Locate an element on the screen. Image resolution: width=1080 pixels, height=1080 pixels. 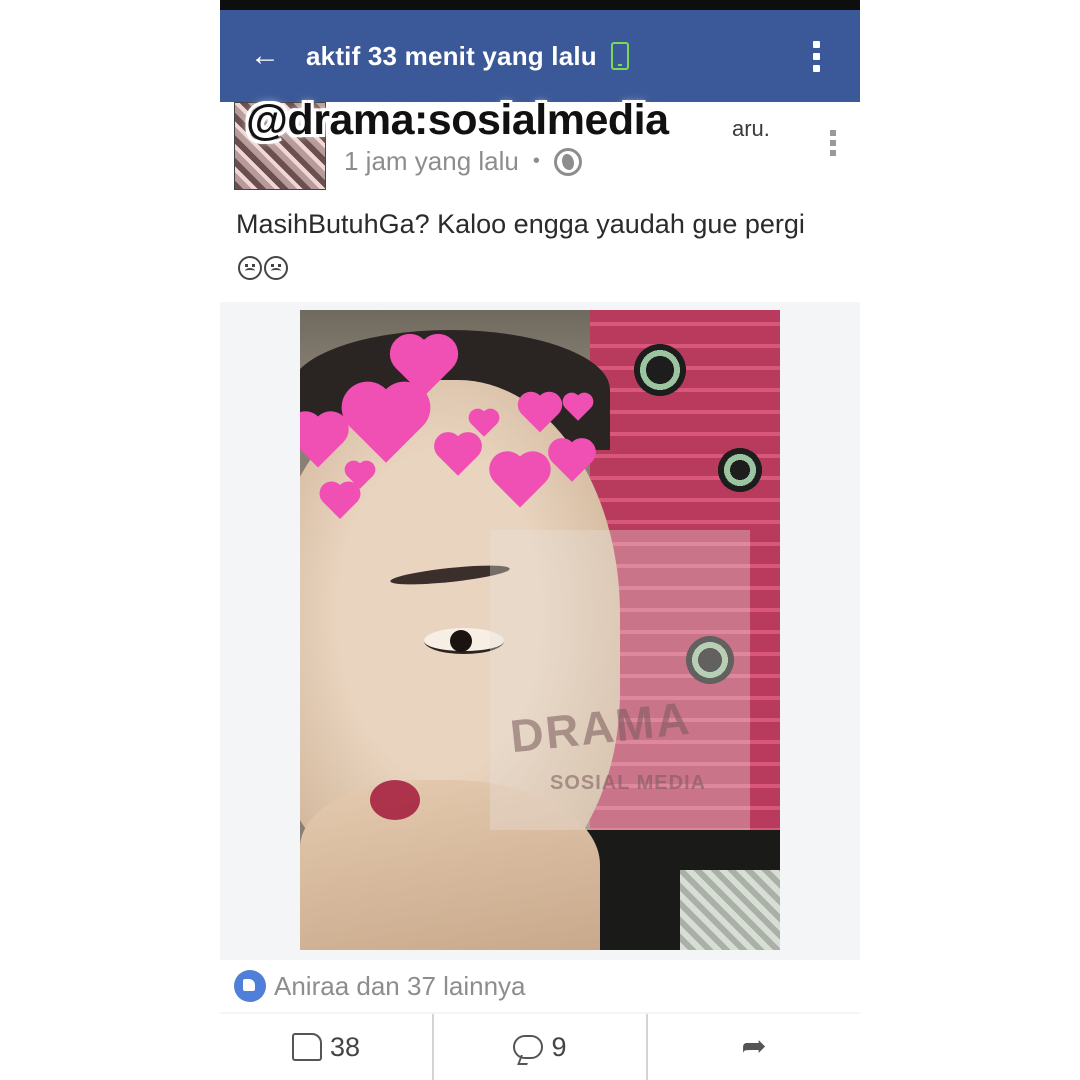
comment-count: 9 is located at coordinates (559, 1046).